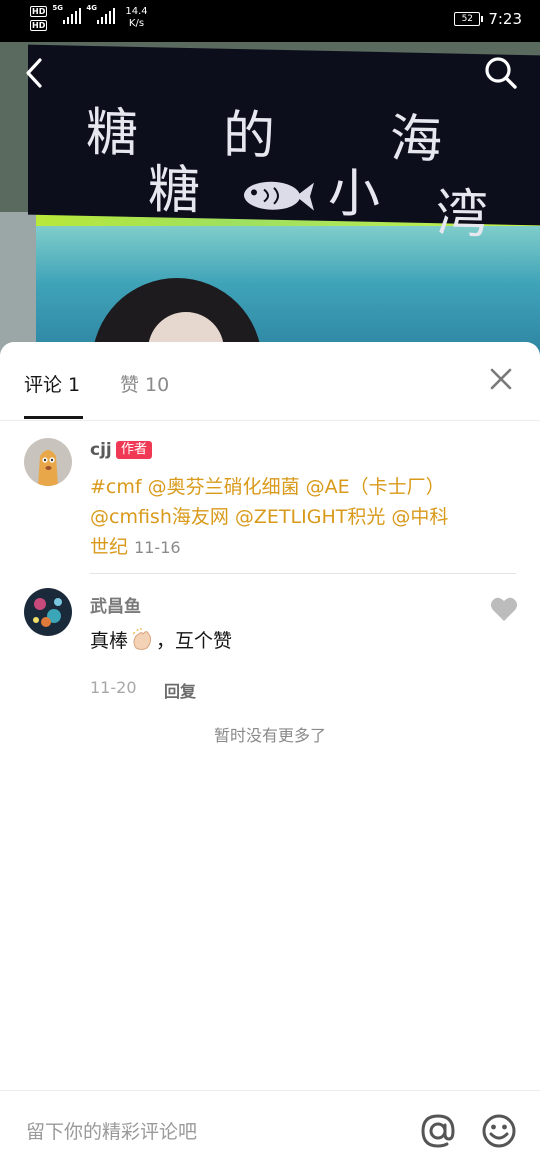 Image resolution: width=540 pixels, height=1171 pixels. Describe the element at coordinates (67, 14) in the screenshot. I see `signal-icon-1: 5G` at that location.